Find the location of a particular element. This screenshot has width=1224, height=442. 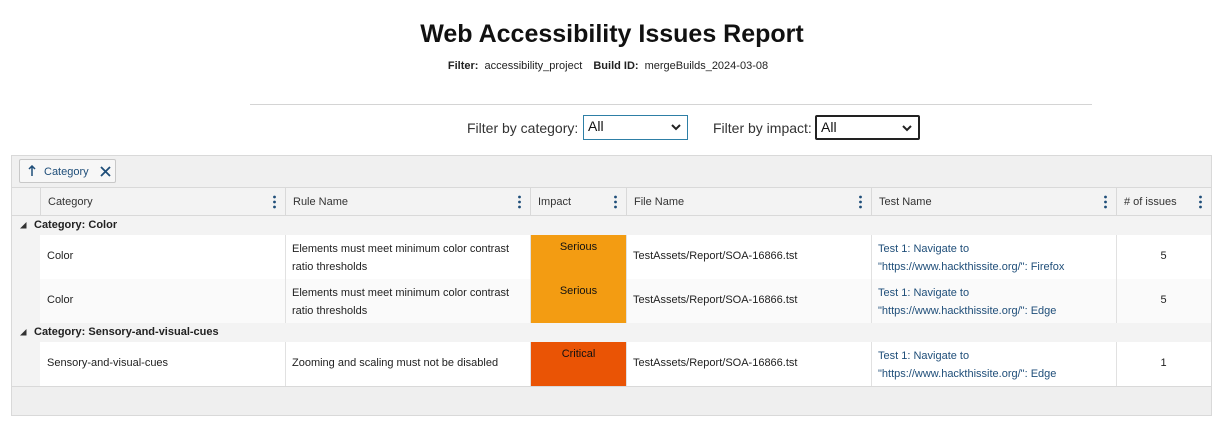

cell-rule: Zooming and scaling must not be disabled is located at coordinates (407, 364).